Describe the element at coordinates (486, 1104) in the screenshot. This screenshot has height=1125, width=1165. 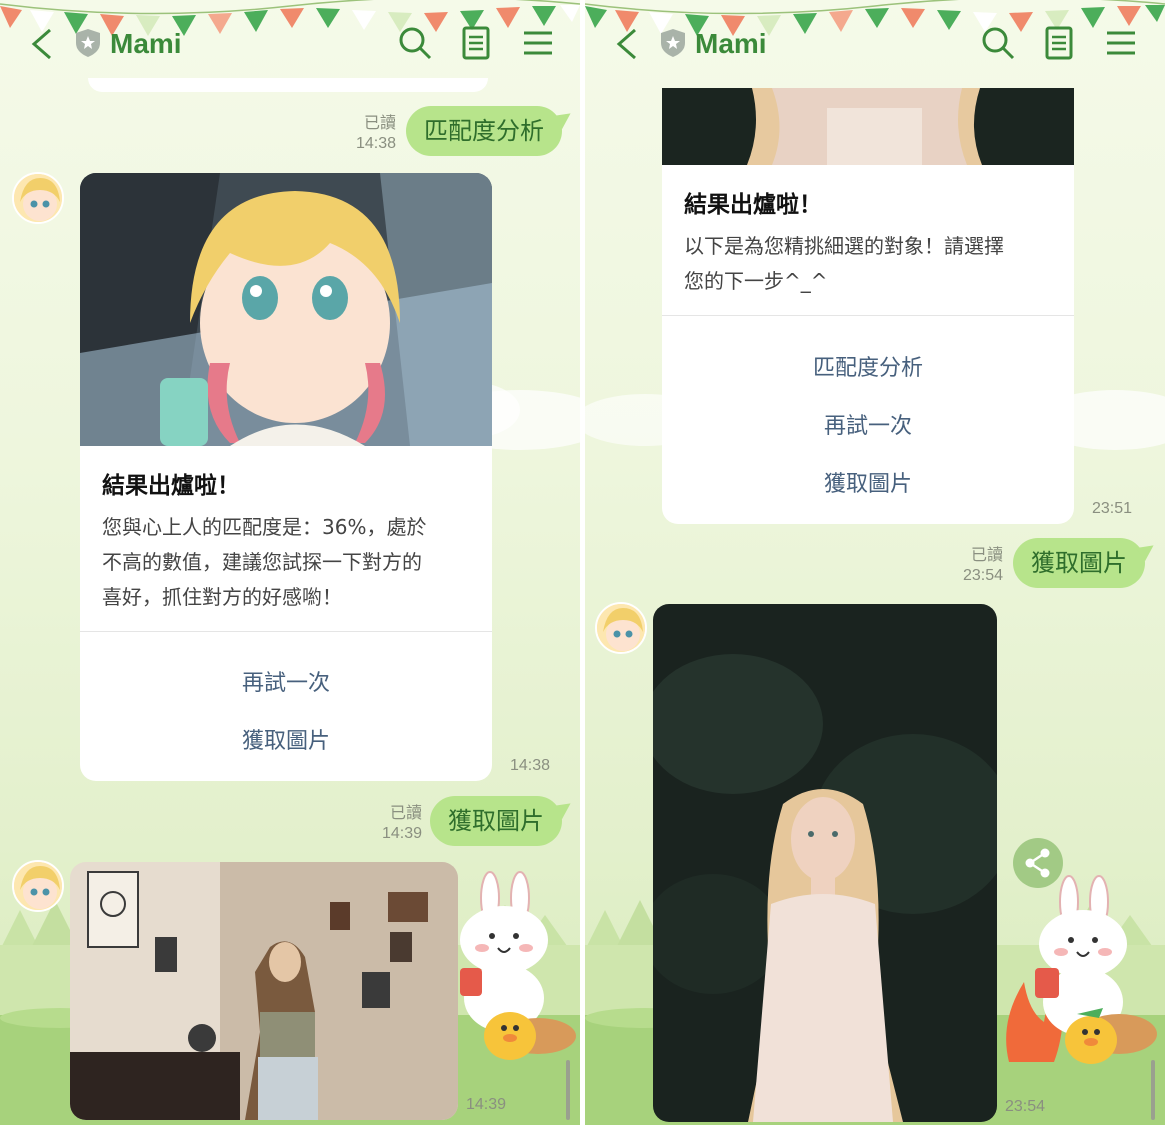
I see `photo-time: 14:39` at that location.